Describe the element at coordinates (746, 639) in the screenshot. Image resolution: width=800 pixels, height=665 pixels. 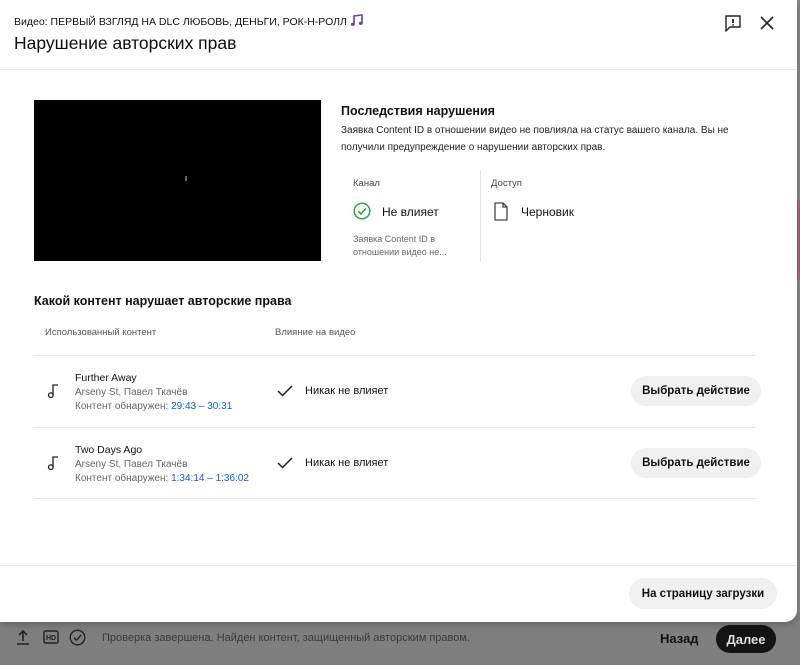
I see `next-button: Далее` at that location.